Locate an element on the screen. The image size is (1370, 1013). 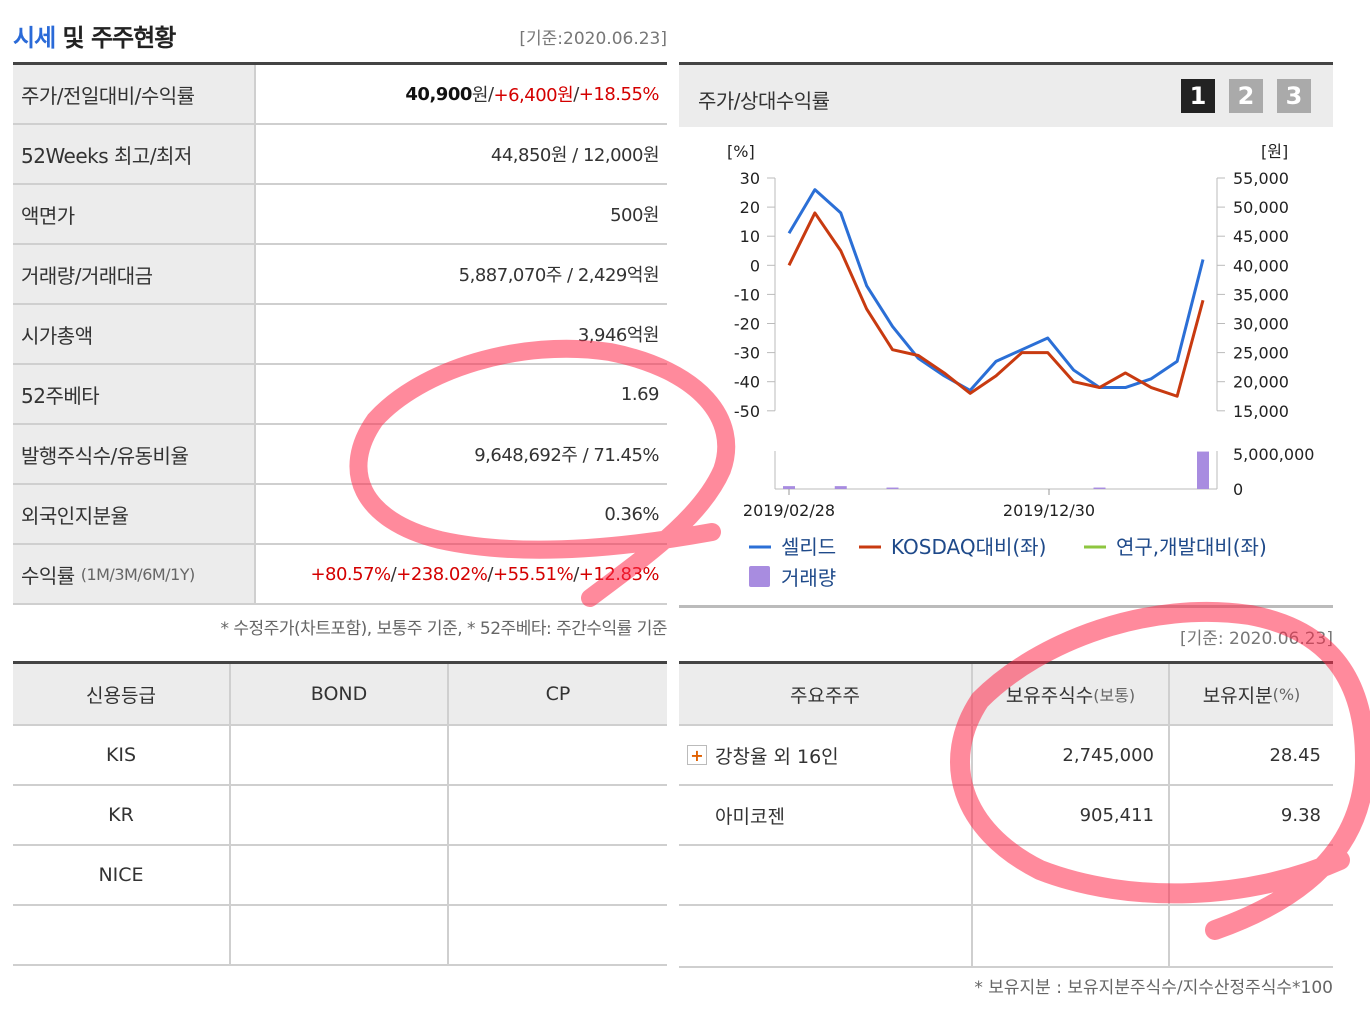
table-row: 발행주식수/유동비율 9,648,692주 / 71.45% is located at coordinates (340, 455).